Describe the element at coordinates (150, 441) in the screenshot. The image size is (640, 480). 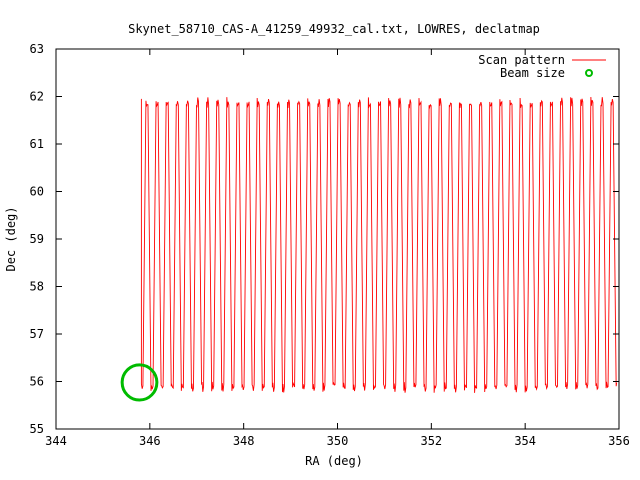
I see `x-tick-label: 346` at that location.